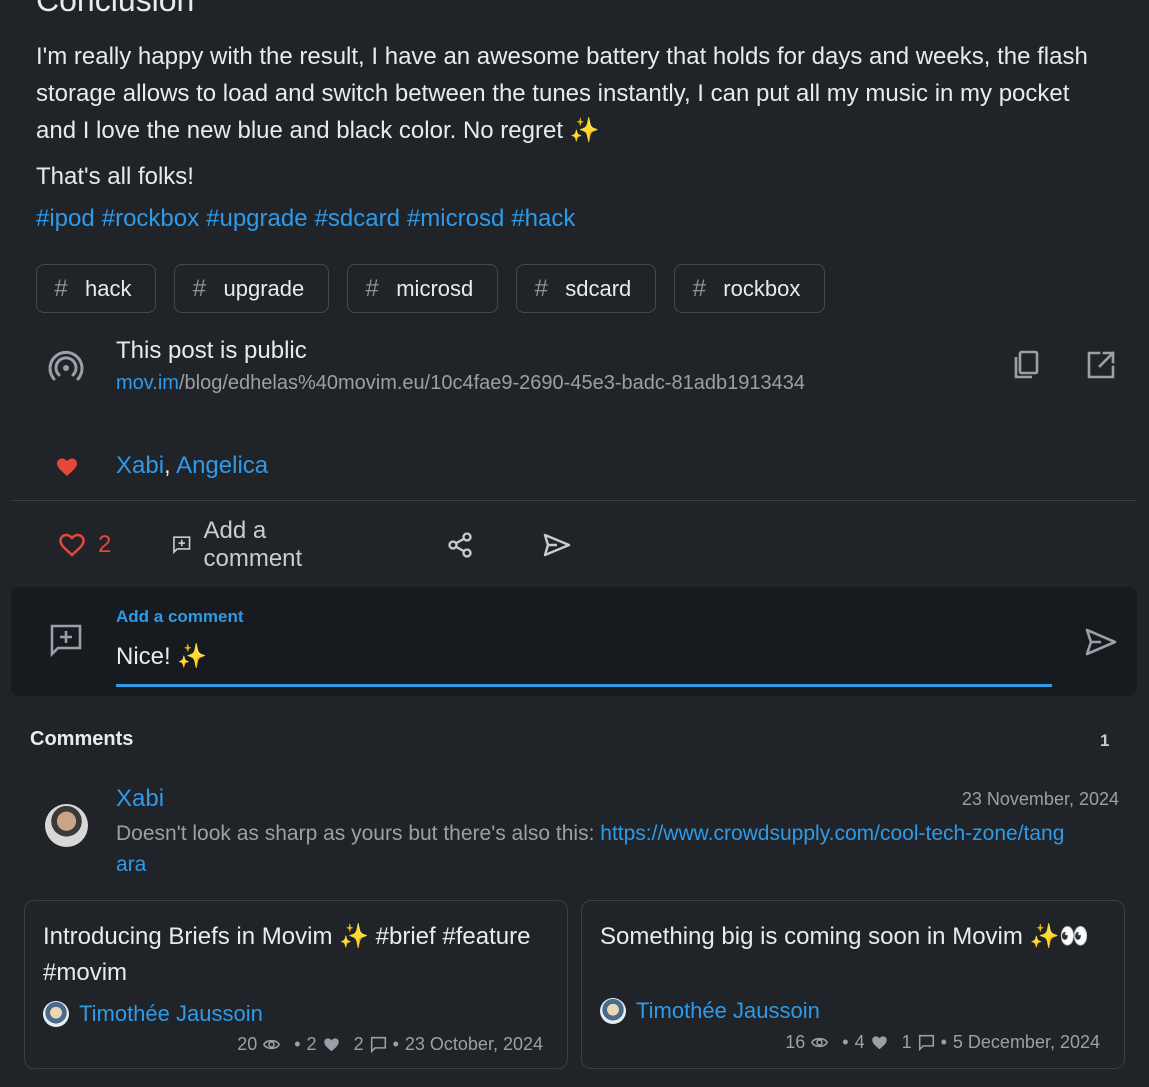 The height and width of the screenshot is (1087, 1149). What do you see at coordinates (72, 545) in the screenshot?
I see `heart-outline-icon` at bounding box center [72, 545].